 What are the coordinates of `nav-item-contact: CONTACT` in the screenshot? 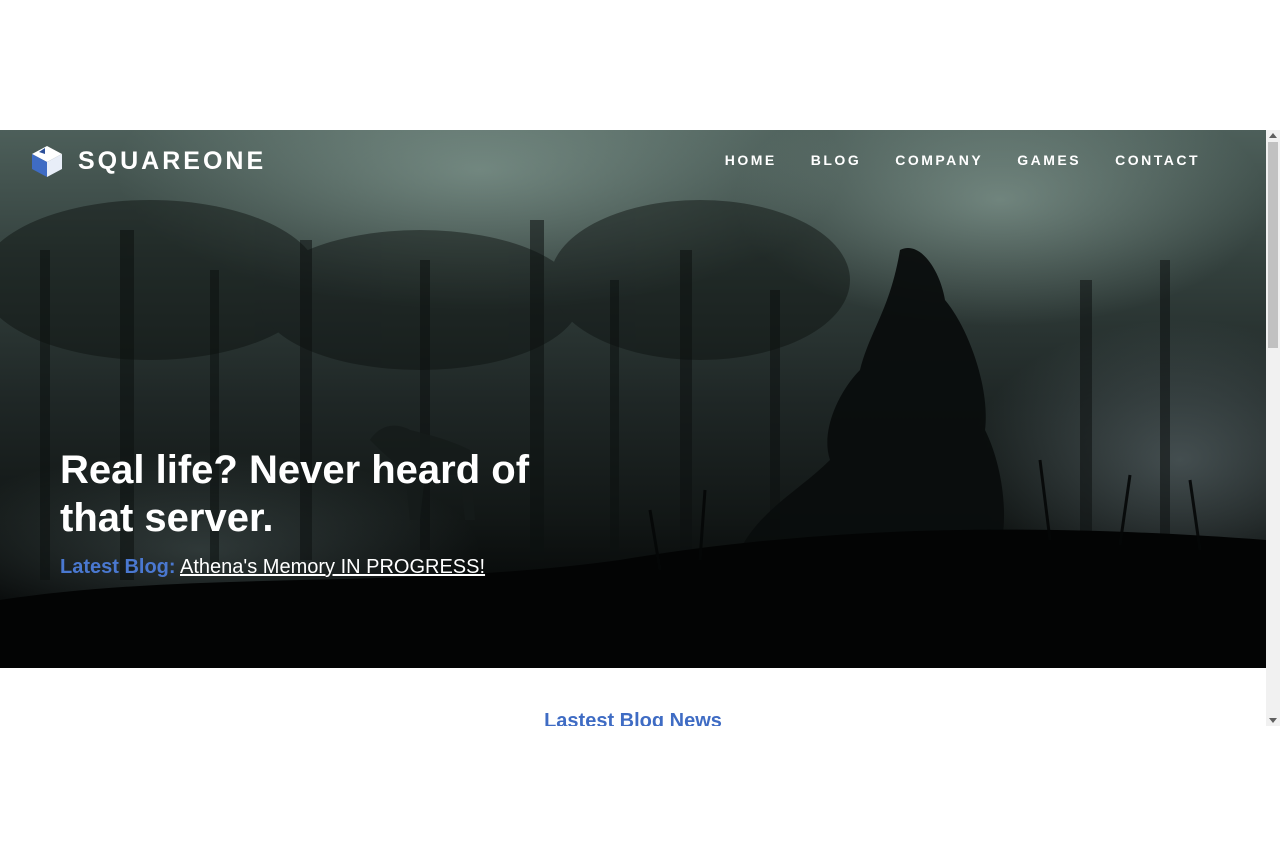 It's located at (1157, 160).